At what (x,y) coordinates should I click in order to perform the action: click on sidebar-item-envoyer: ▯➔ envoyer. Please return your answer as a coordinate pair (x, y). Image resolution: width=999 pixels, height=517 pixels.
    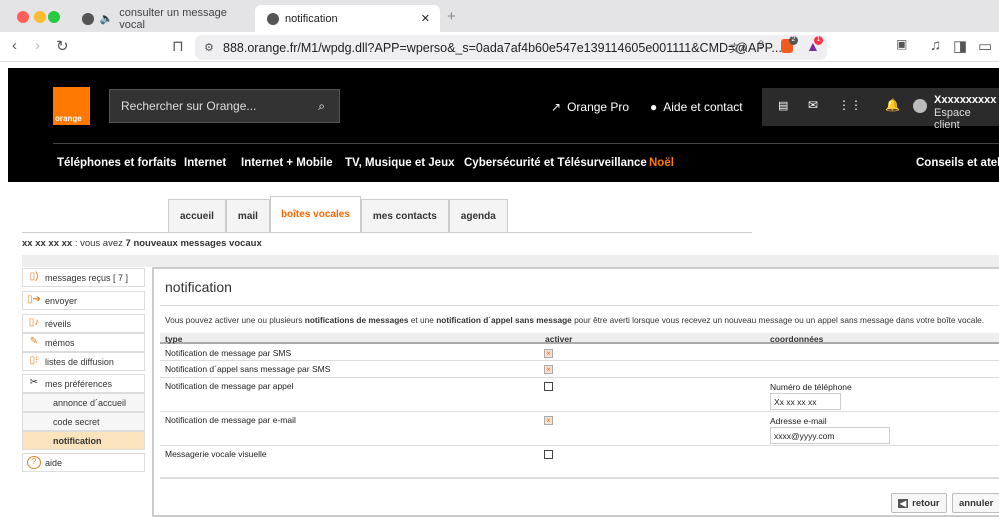
    Looking at the image, I should click on (83, 300).